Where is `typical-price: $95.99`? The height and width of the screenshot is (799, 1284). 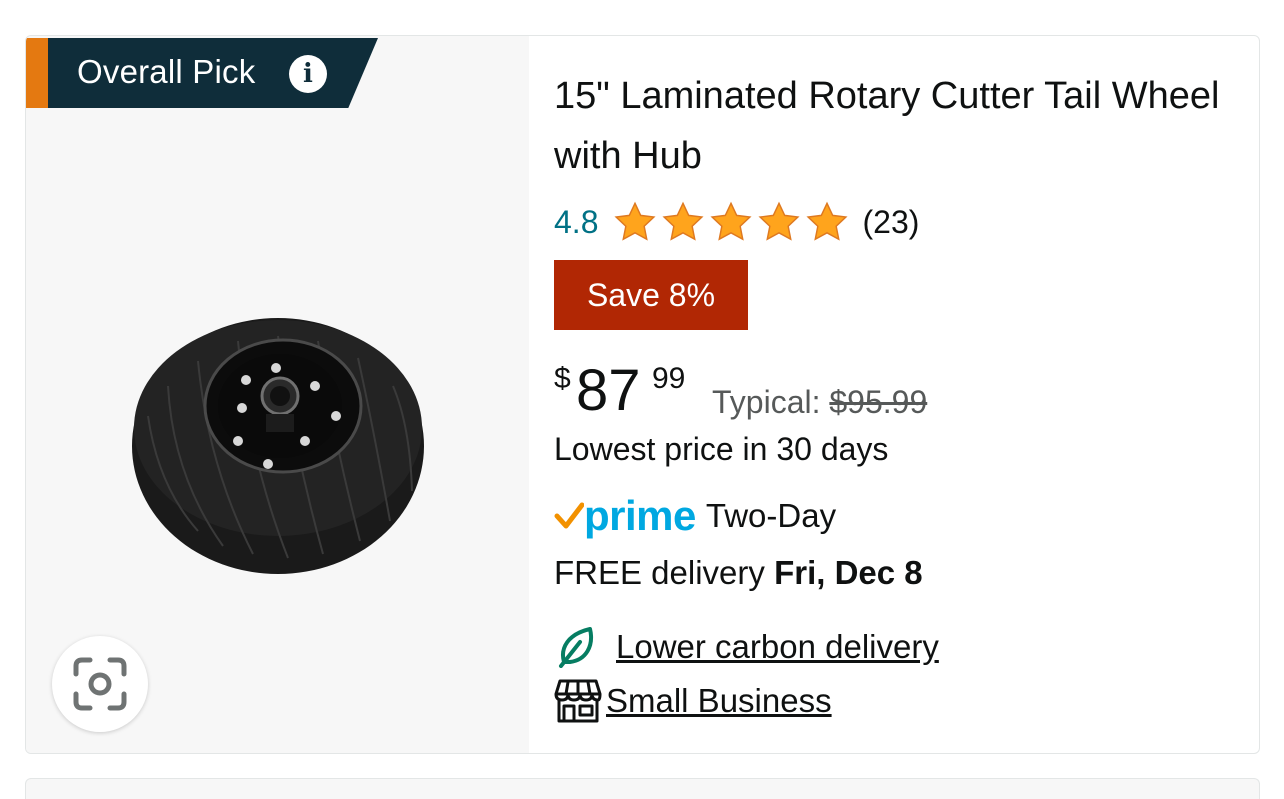 typical-price: $95.99 is located at coordinates (878, 402).